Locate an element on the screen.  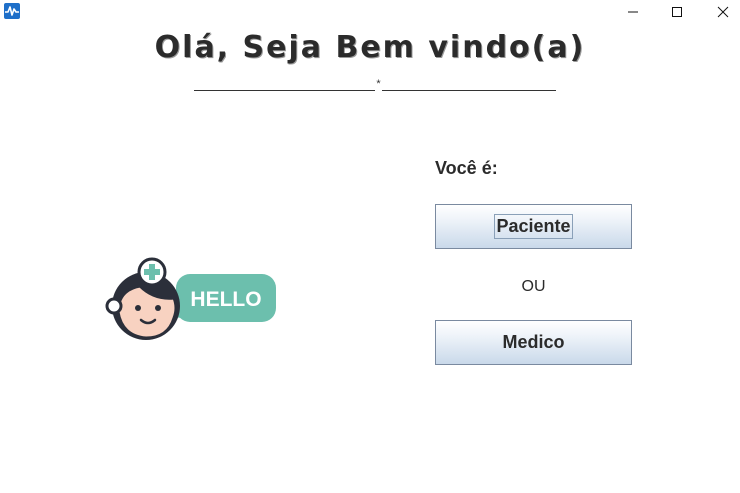
role-prompt: Você é: is located at coordinates (466, 168).